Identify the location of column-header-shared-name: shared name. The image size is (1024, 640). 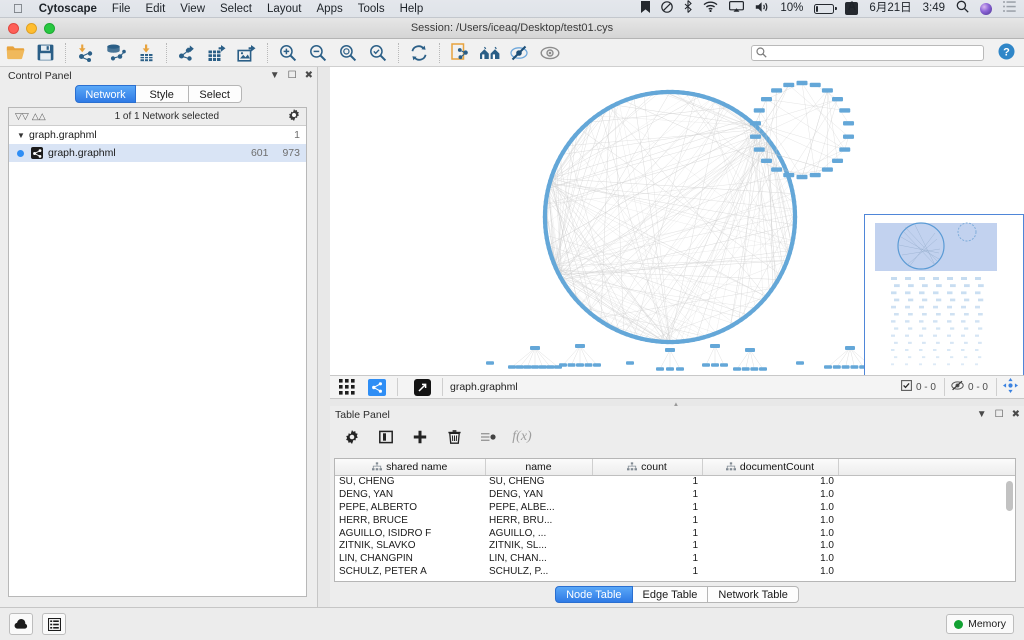
(410, 467).